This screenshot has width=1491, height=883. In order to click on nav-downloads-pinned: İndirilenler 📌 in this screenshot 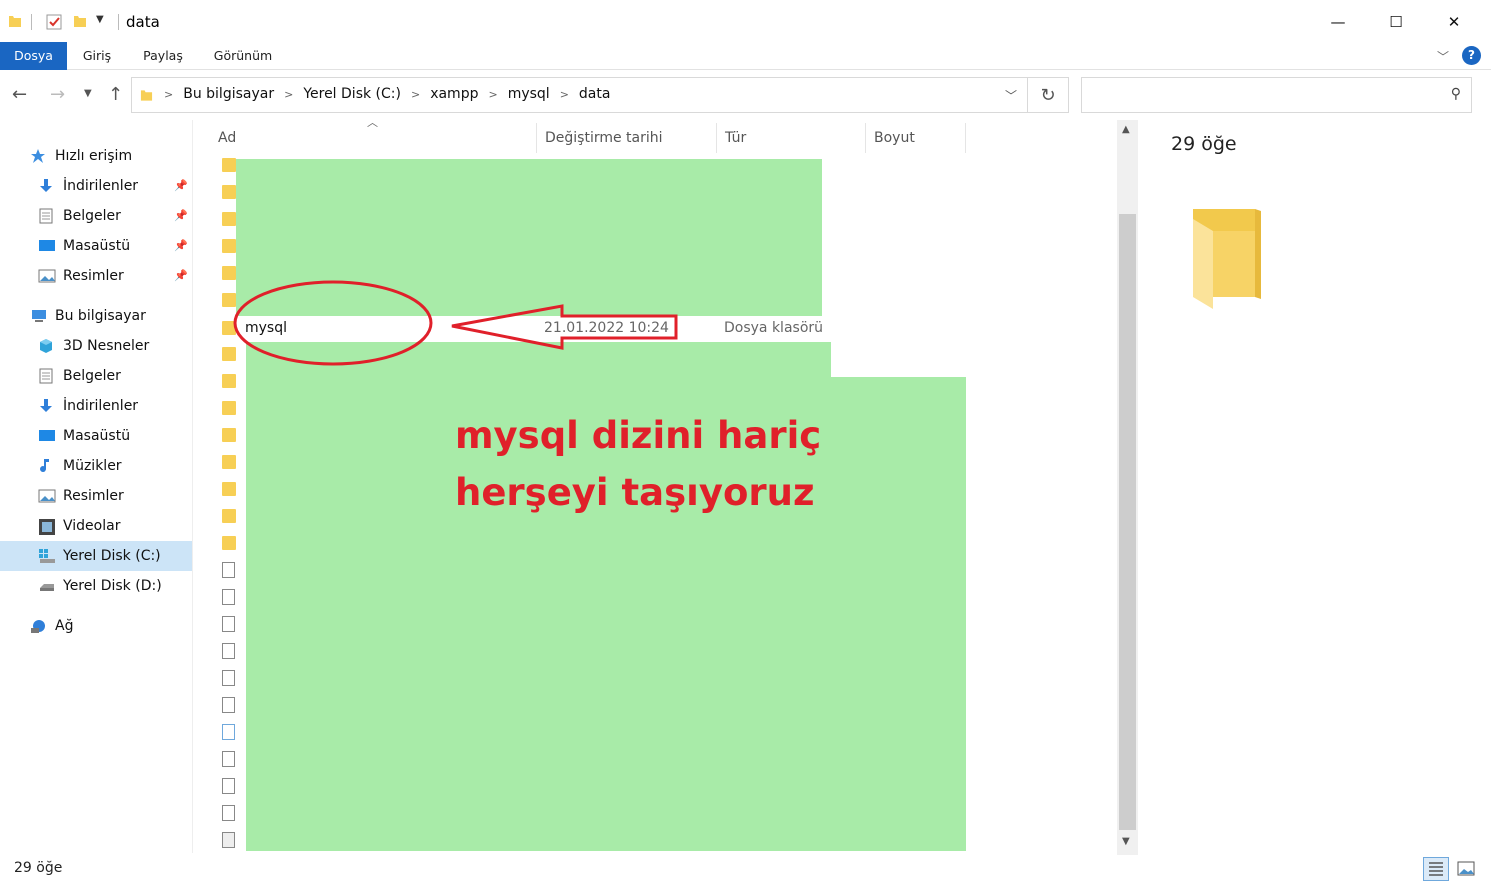, I will do `click(96, 186)`.